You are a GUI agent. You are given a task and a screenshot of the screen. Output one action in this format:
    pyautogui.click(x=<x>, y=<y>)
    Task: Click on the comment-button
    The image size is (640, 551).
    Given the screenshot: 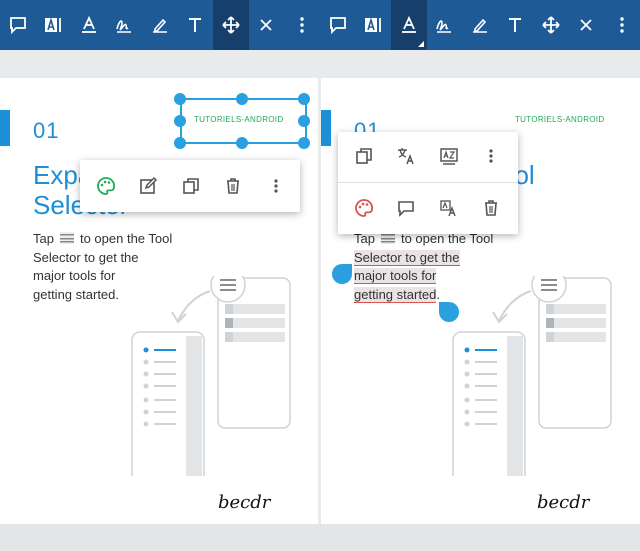 What is the action you would take?
    pyautogui.click(x=406, y=208)
    